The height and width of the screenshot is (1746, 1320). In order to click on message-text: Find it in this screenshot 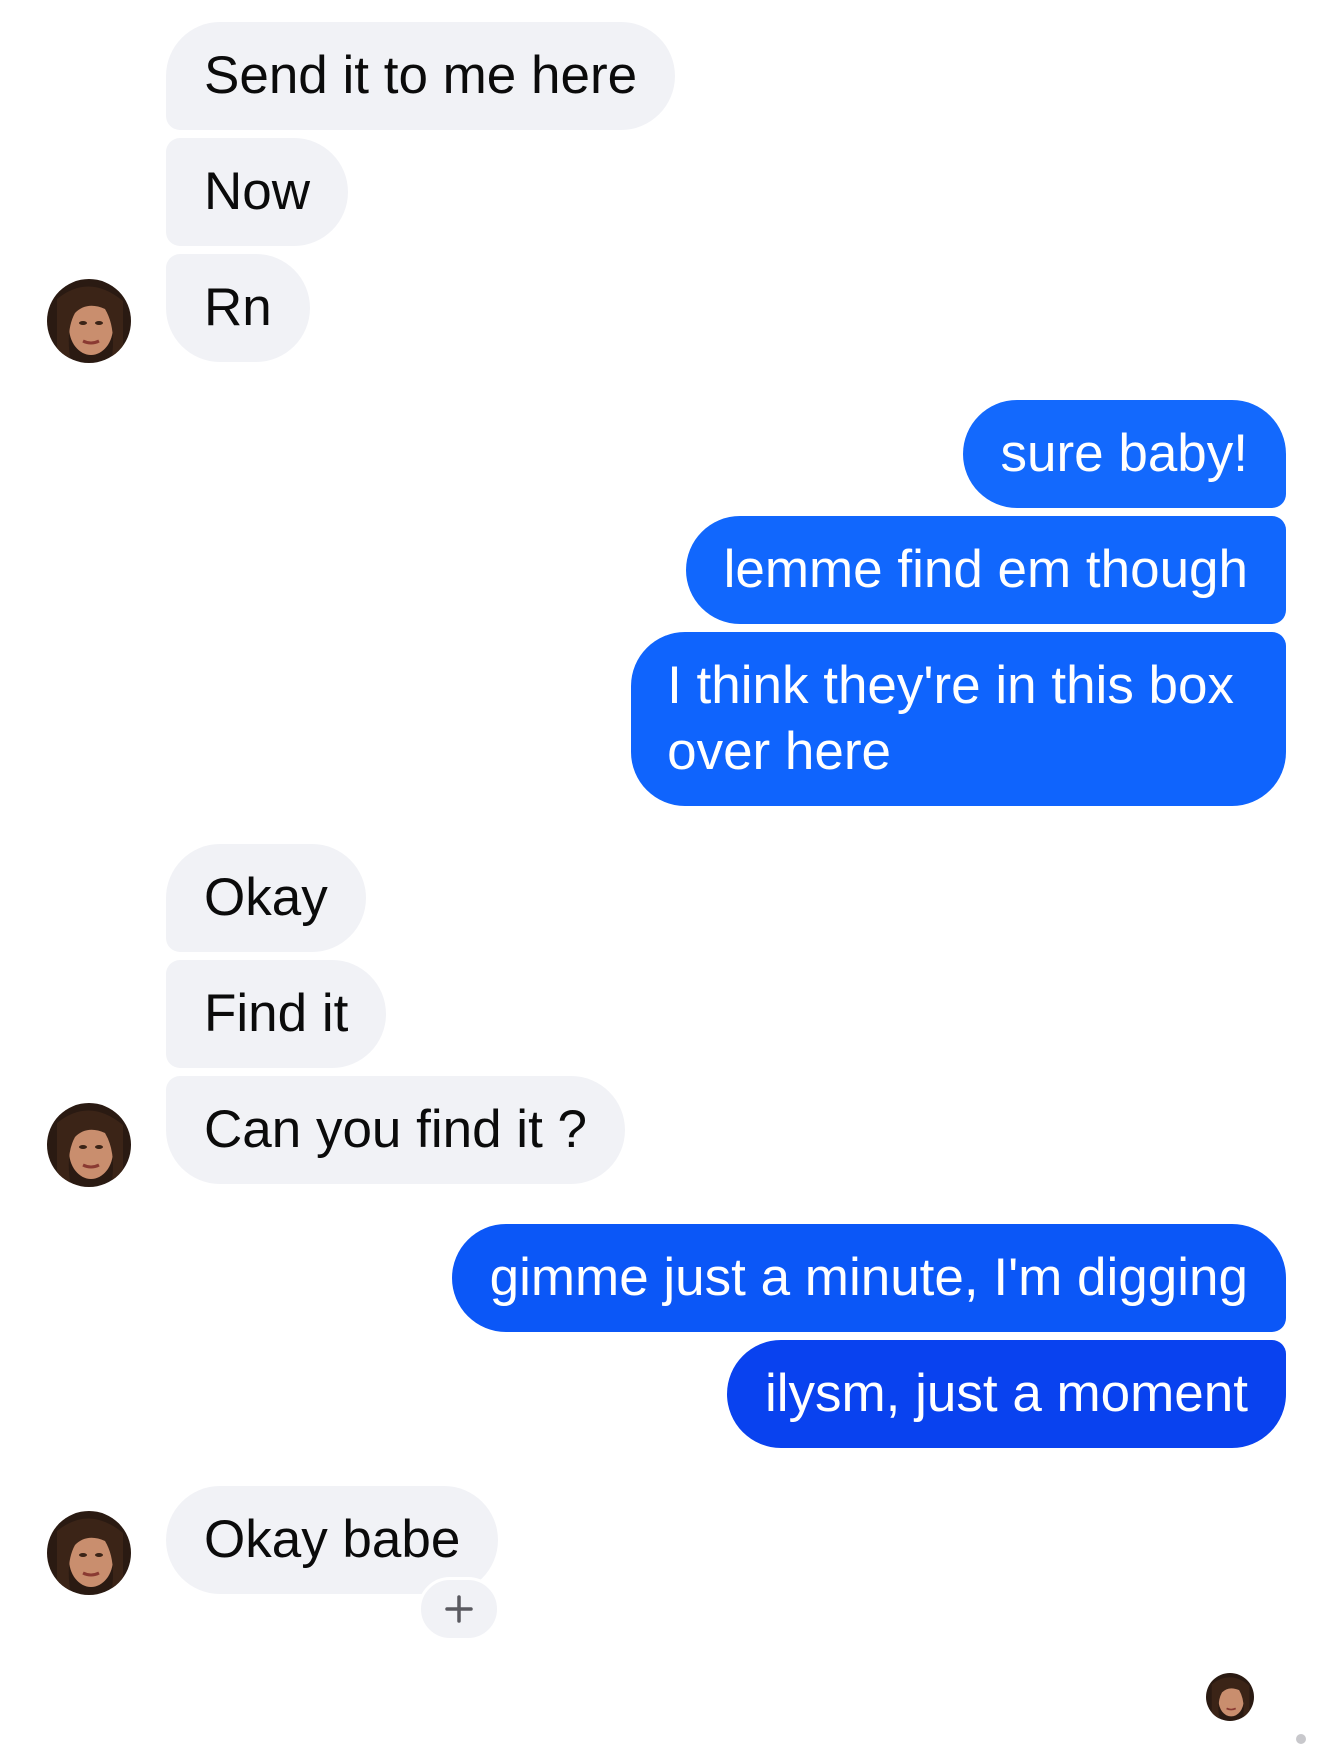, I will do `click(276, 1013)`.